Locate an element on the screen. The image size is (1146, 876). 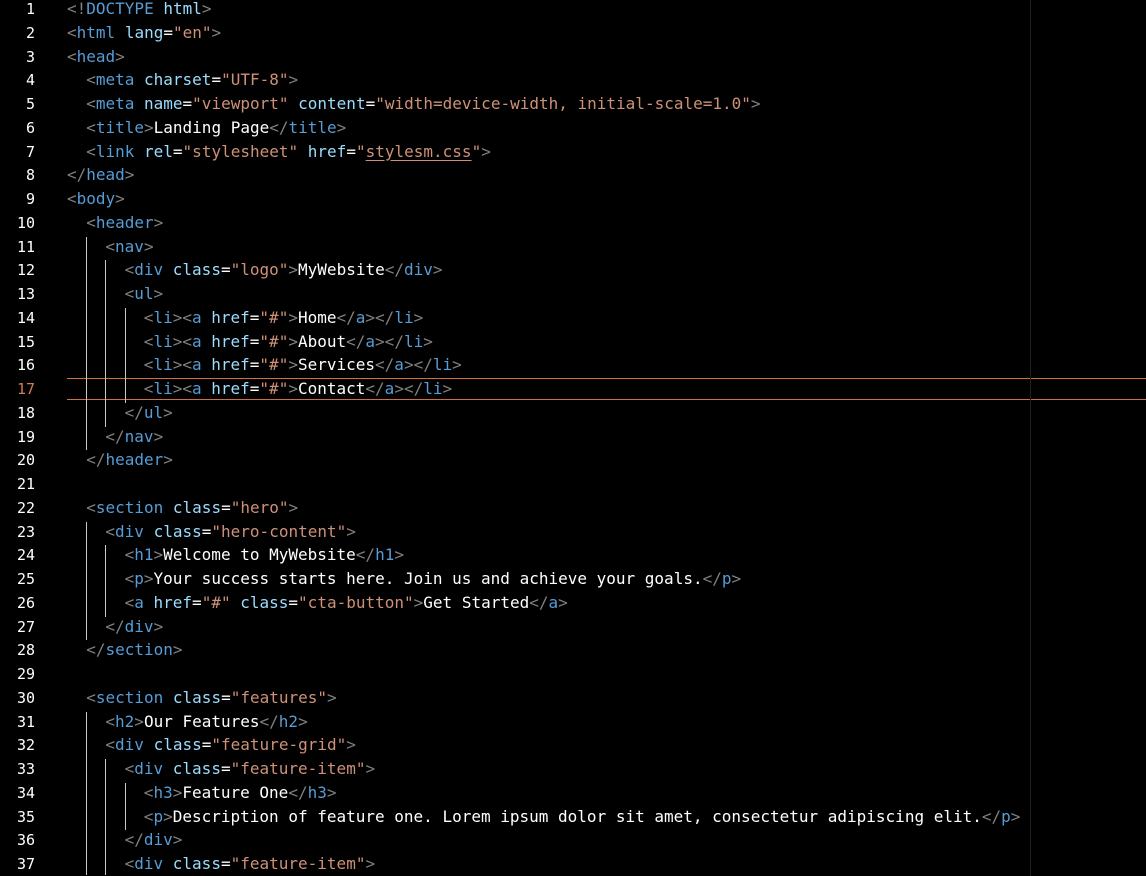
code-line: <li><a href="#">Contact</a></li> is located at coordinates (298, 390).